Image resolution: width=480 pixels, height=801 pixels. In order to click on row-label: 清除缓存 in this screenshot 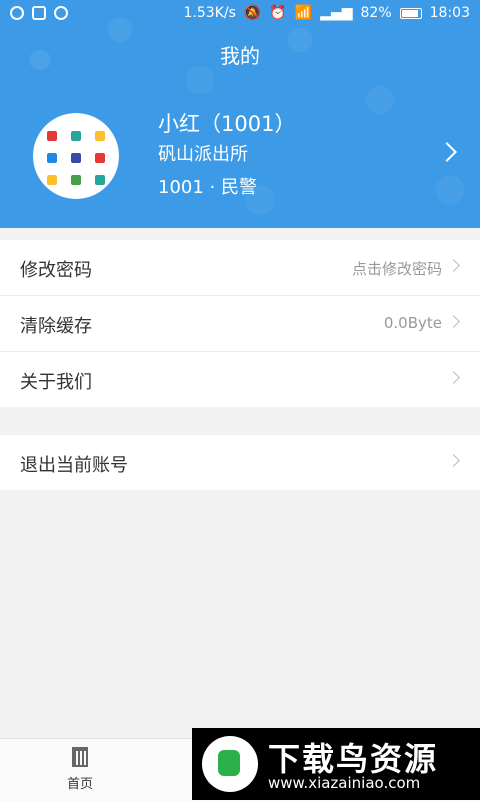, I will do `click(56, 326)`.